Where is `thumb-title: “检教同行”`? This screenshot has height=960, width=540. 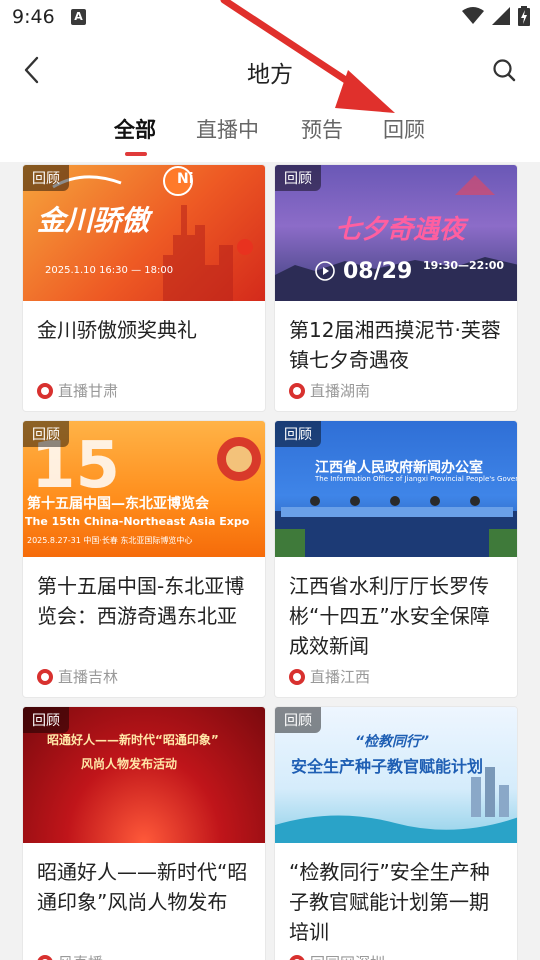 thumb-title: “检教同行” is located at coordinates (392, 742).